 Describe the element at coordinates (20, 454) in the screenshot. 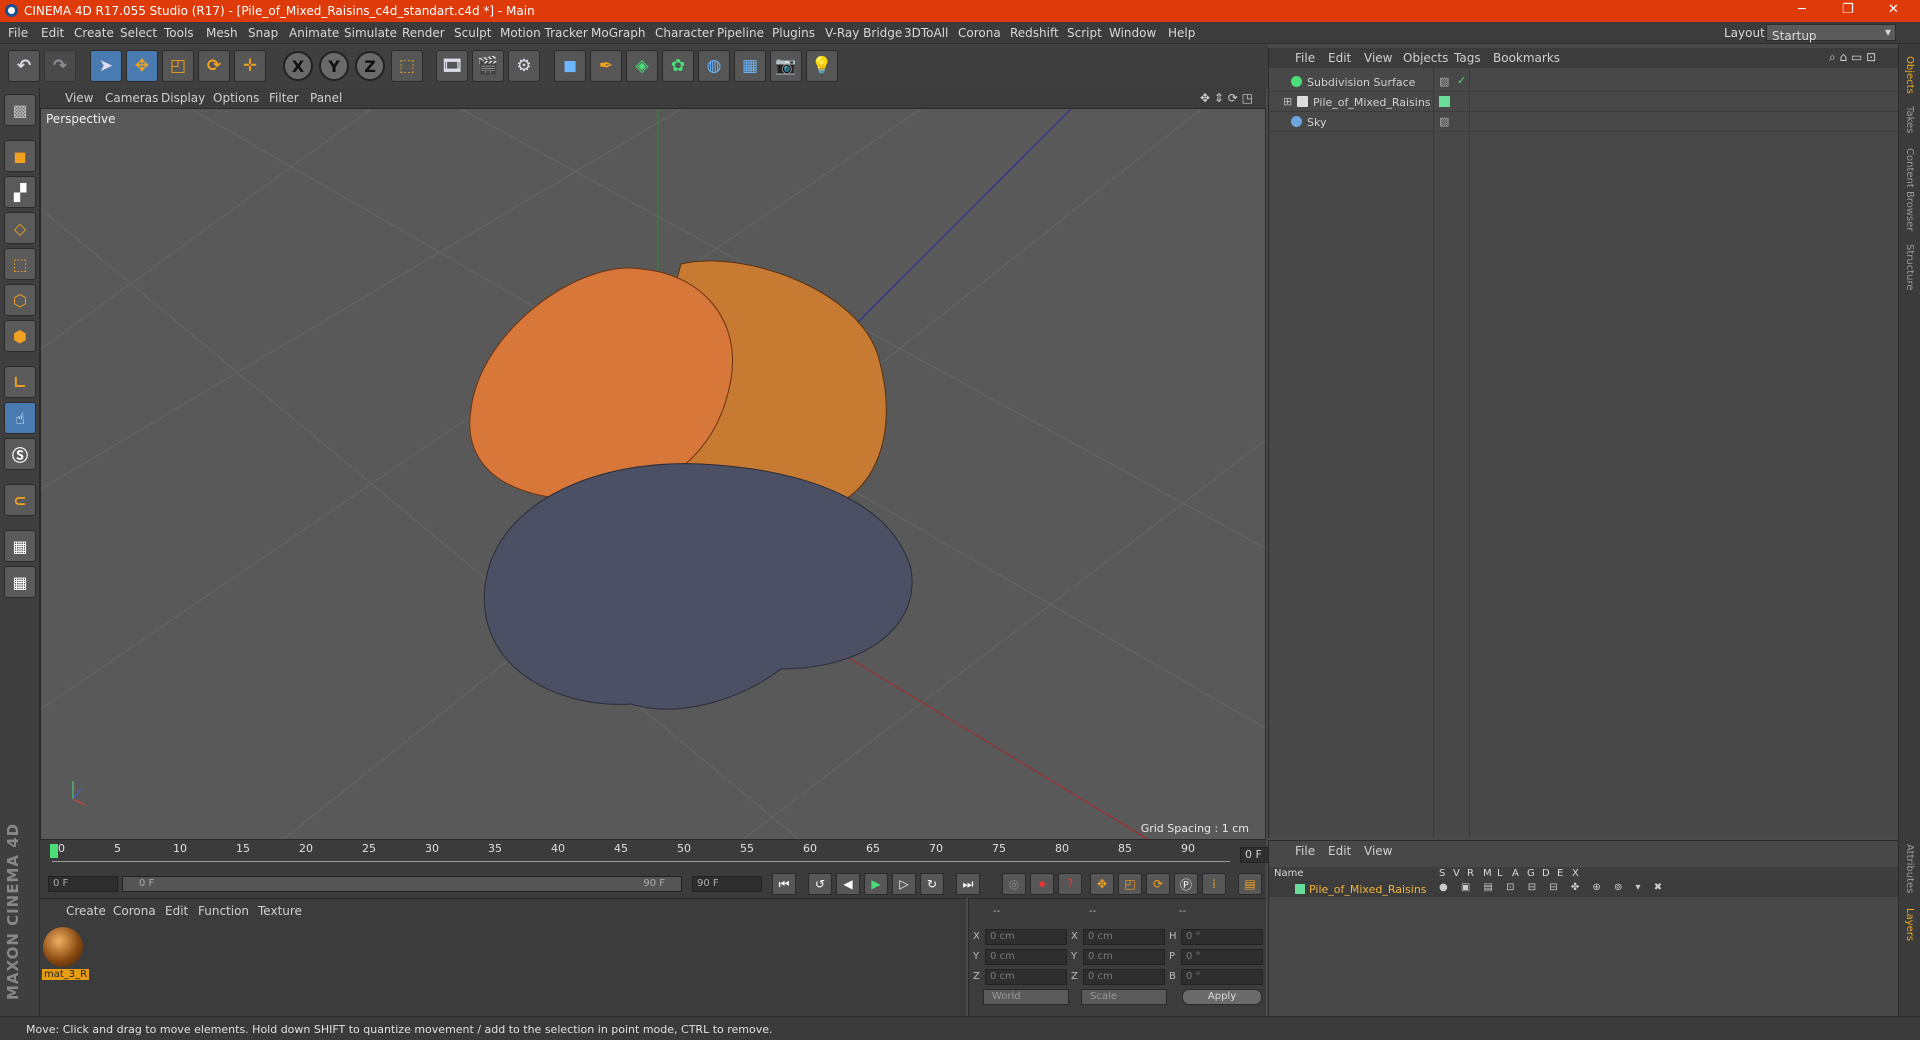

I see `solo-button: Ⓢ` at that location.